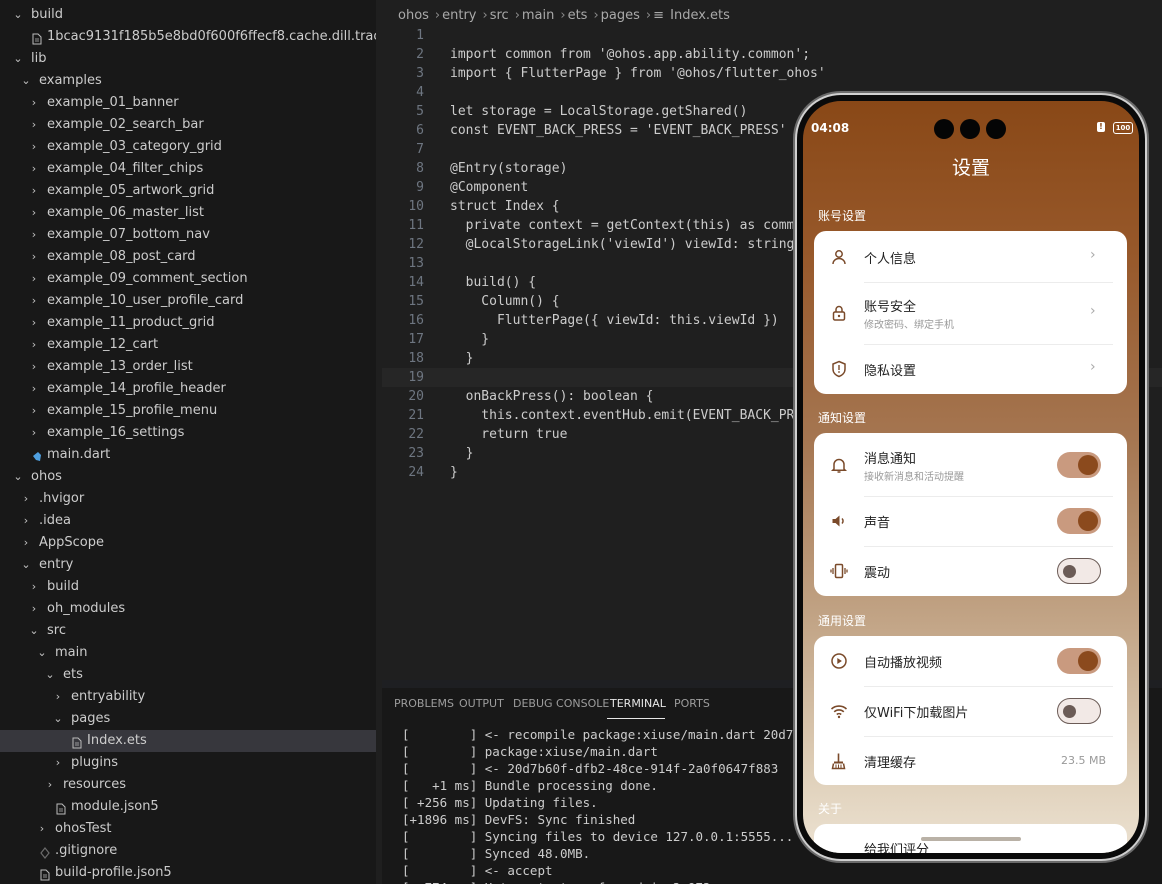 The height and width of the screenshot is (884, 1162). I want to click on code-line: 1, so click(772, 35).